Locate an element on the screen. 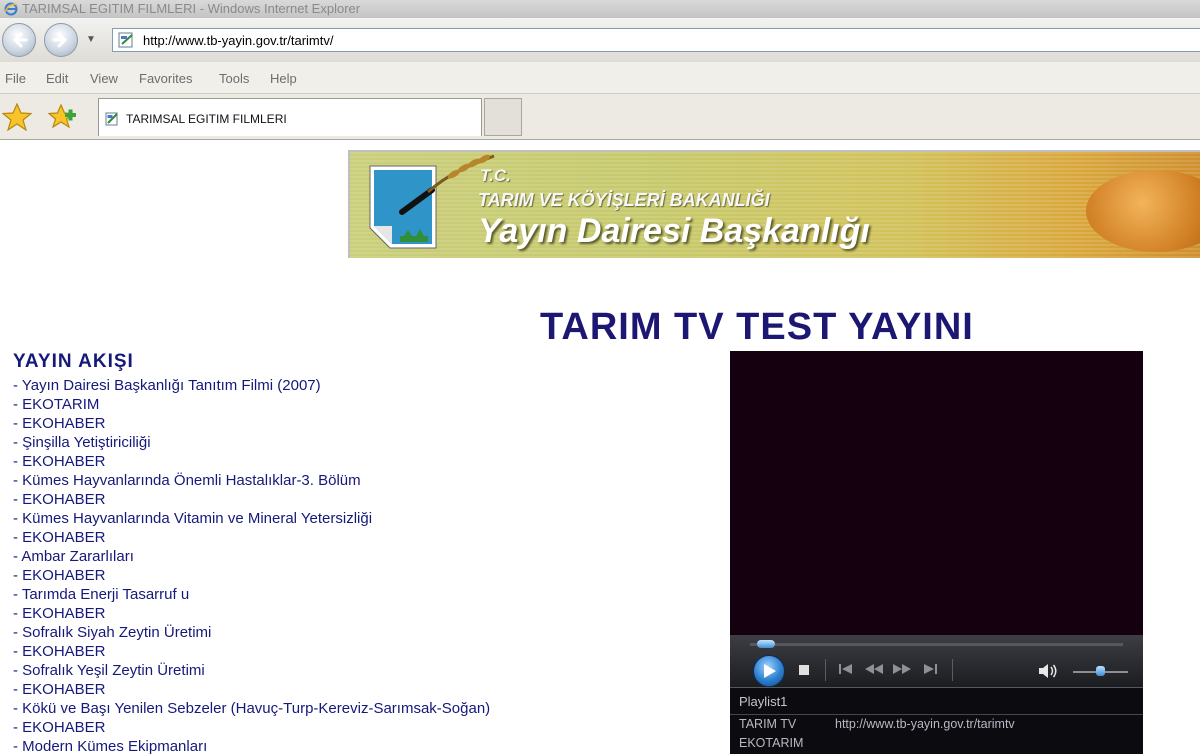 The image size is (1200, 756). schedule-item: - Ambar Zararlıları is located at coordinates (251, 556).